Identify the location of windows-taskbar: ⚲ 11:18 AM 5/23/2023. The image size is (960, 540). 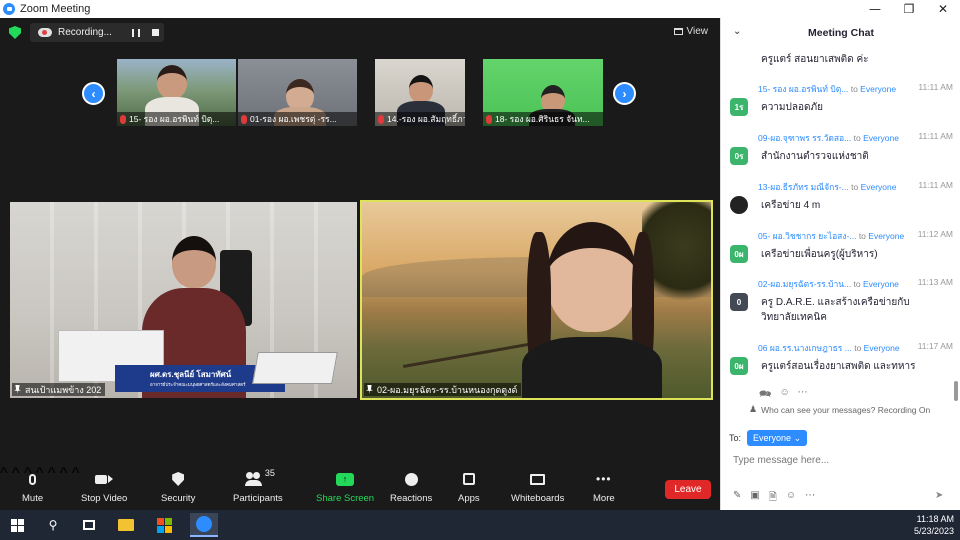
(480, 525).